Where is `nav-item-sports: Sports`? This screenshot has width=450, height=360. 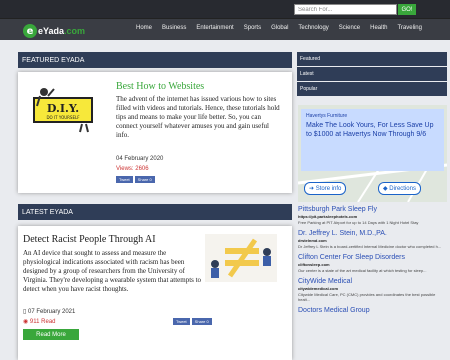
nav-item-sports: Sports is located at coordinates (252, 28).